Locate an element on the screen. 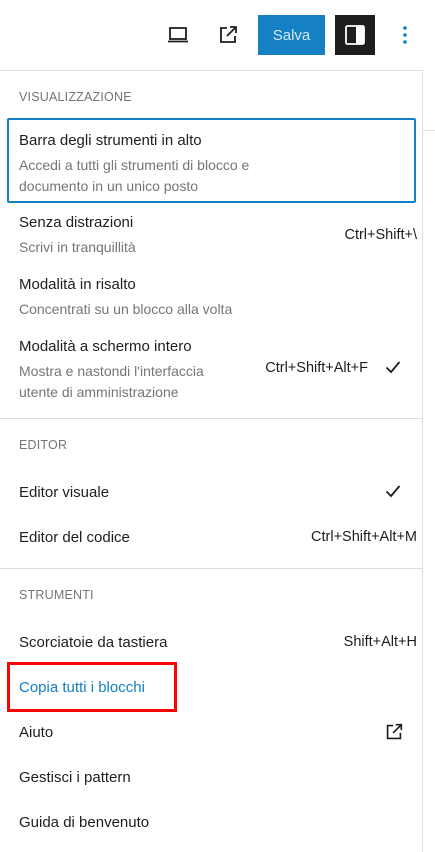 The width and height of the screenshot is (435, 852). section-title-tools: STRUMENTI is located at coordinates (56, 595).